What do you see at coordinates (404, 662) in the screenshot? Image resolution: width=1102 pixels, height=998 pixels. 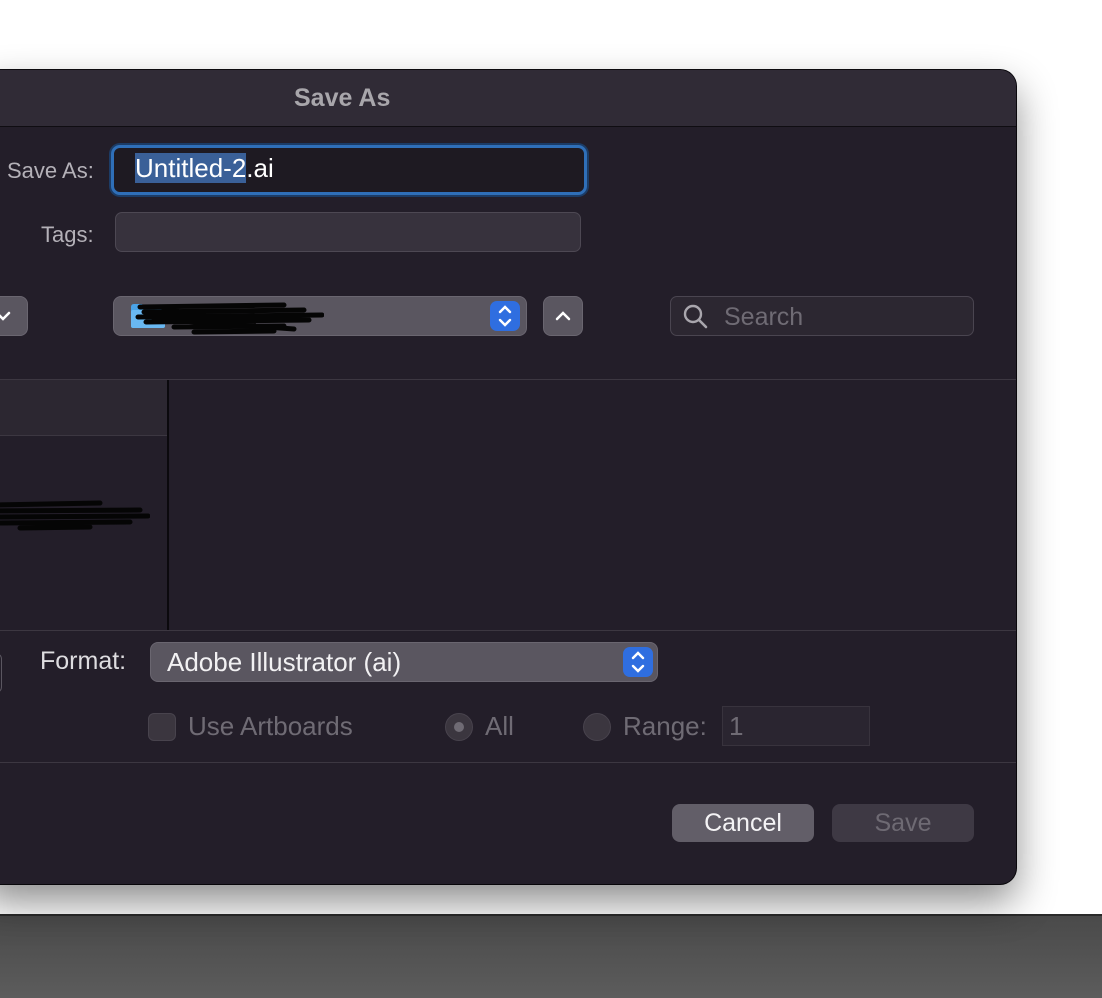 I see `format-popup: Adobe Illustrator (ai)` at bounding box center [404, 662].